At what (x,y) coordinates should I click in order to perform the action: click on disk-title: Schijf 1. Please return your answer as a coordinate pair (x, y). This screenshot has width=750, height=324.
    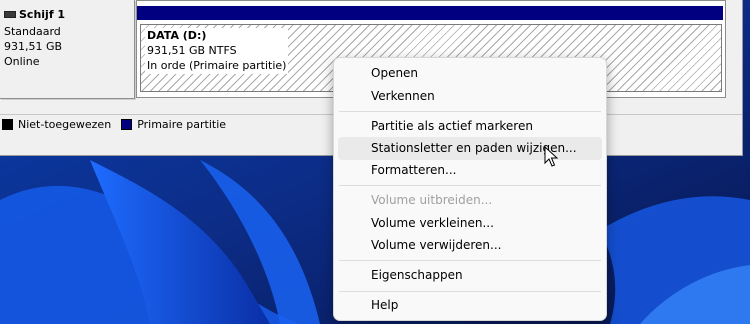
    Looking at the image, I should click on (34, 14).